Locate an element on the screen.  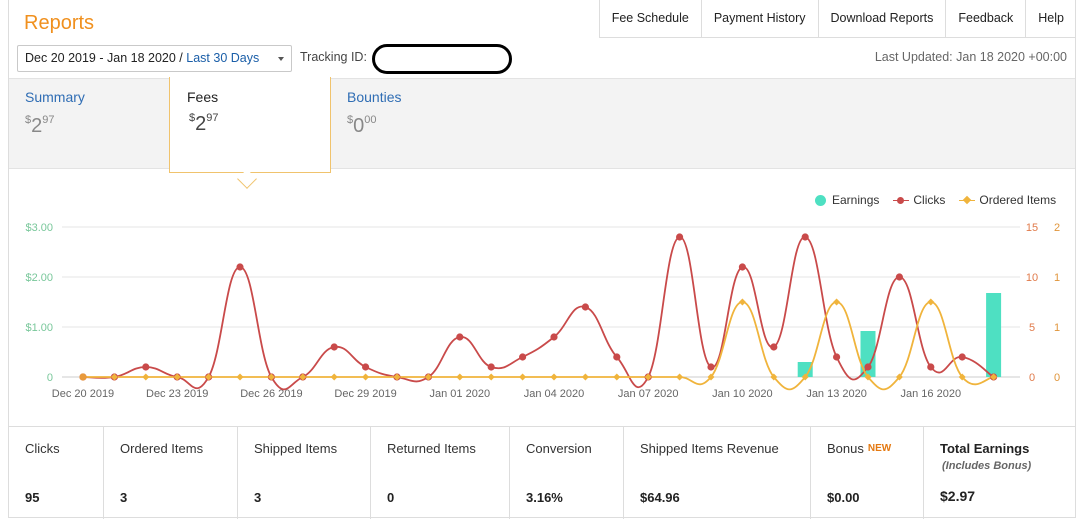
payment-history-link: Payment History is located at coordinates (760, 18).